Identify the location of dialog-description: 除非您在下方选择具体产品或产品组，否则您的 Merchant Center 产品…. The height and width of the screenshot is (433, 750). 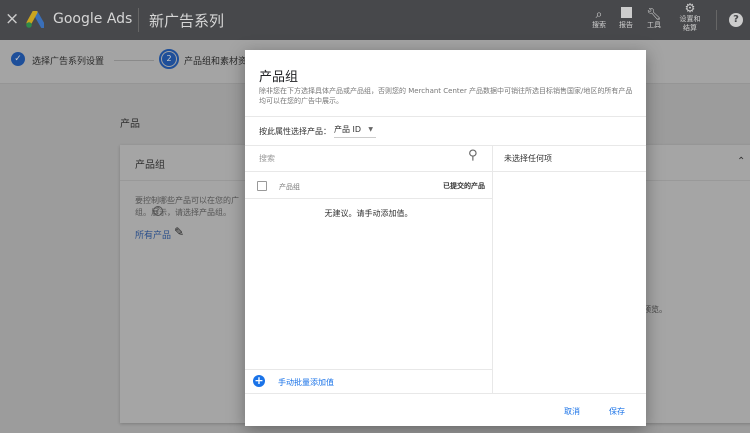
(446, 96).